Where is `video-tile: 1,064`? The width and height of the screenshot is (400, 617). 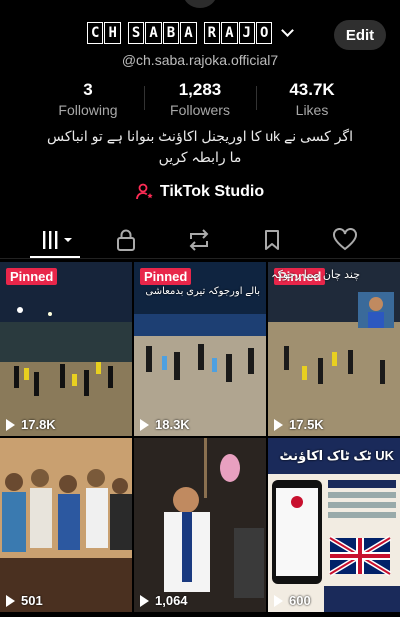 video-tile: 1,064 is located at coordinates (200, 525).